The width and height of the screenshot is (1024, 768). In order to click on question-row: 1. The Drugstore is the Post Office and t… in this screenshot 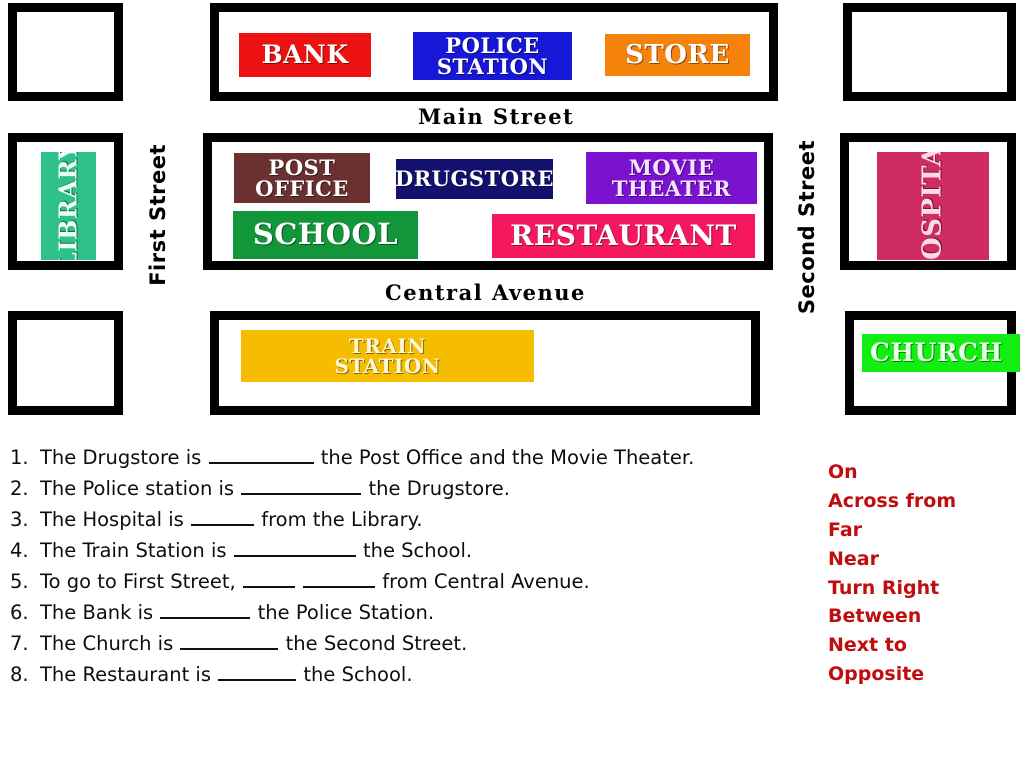, I will do `click(405, 459)`.